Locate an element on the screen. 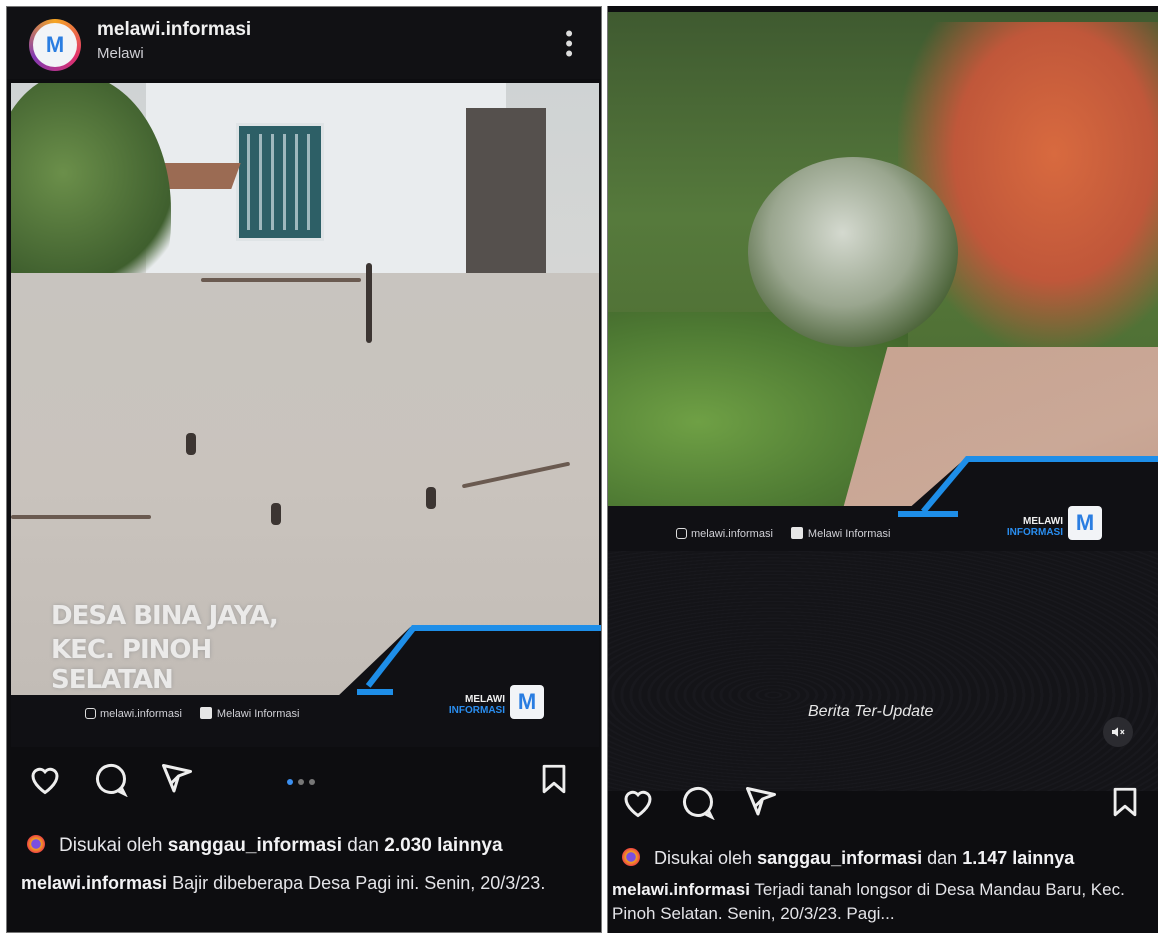 Image resolution: width=1158 pixels, height=933 pixels. mute-icon is located at coordinates (1118, 732).